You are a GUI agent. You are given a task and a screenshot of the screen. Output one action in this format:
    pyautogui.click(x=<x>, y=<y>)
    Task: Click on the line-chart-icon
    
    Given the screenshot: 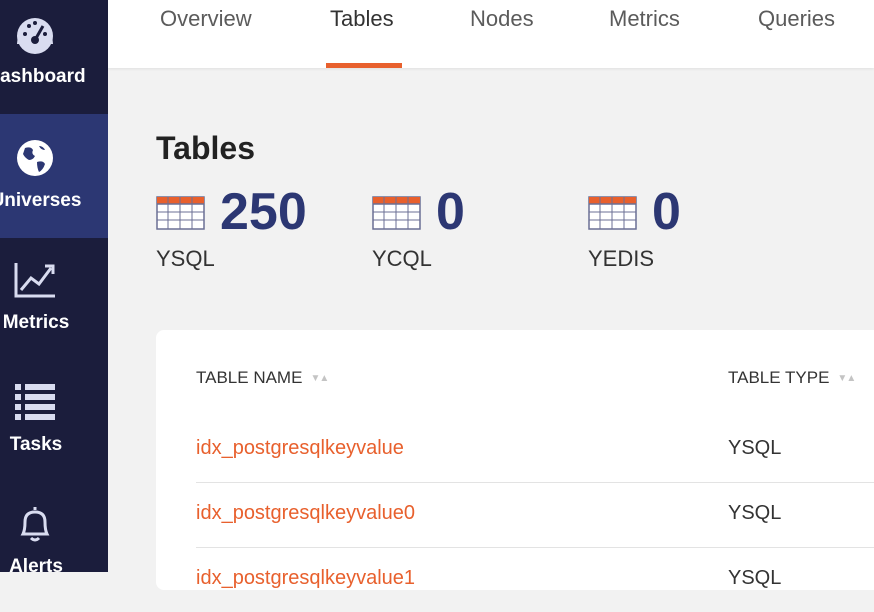 What is the action you would take?
    pyautogui.click(x=34, y=280)
    